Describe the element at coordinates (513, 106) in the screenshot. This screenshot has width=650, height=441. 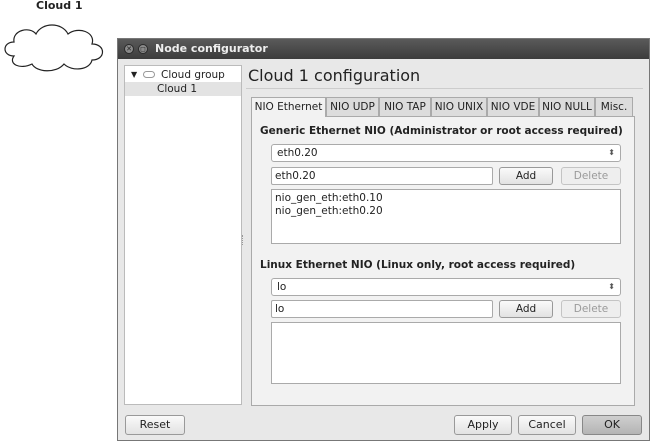
I see `tab-nio-vde: NIO VDE` at that location.